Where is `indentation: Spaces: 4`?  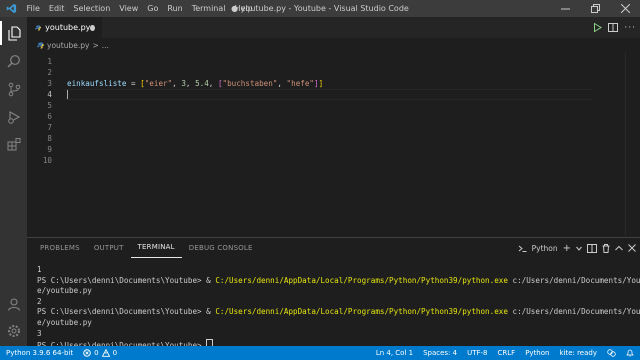
indentation: Spaces: 4 is located at coordinates (440, 353).